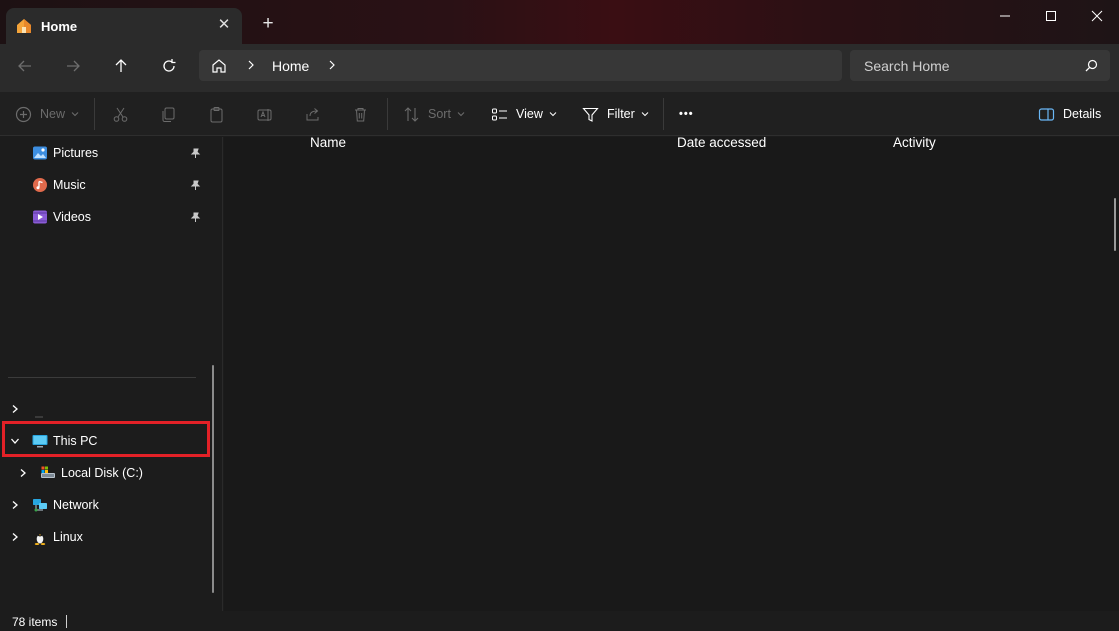 Image resolution: width=1119 pixels, height=631 pixels. I want to click on address-row: Home, so click(559, 68).